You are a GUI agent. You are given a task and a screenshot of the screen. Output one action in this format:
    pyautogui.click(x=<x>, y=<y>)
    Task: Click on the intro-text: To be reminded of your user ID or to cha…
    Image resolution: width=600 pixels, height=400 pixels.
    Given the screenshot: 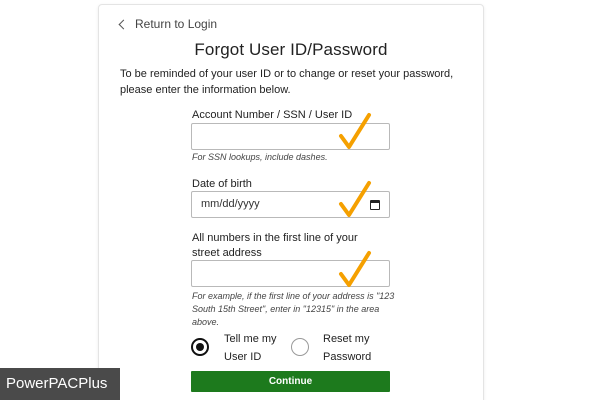 What is the action you would take?
    pyautogui.click(x=287, y=82)
    